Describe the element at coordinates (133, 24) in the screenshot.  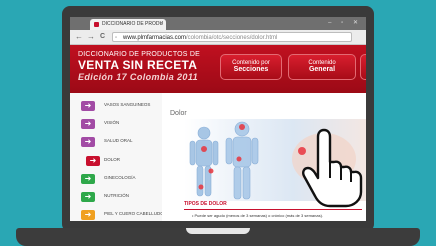
I see `tab-title: DICCIONARIO DE PRODU` at that location.